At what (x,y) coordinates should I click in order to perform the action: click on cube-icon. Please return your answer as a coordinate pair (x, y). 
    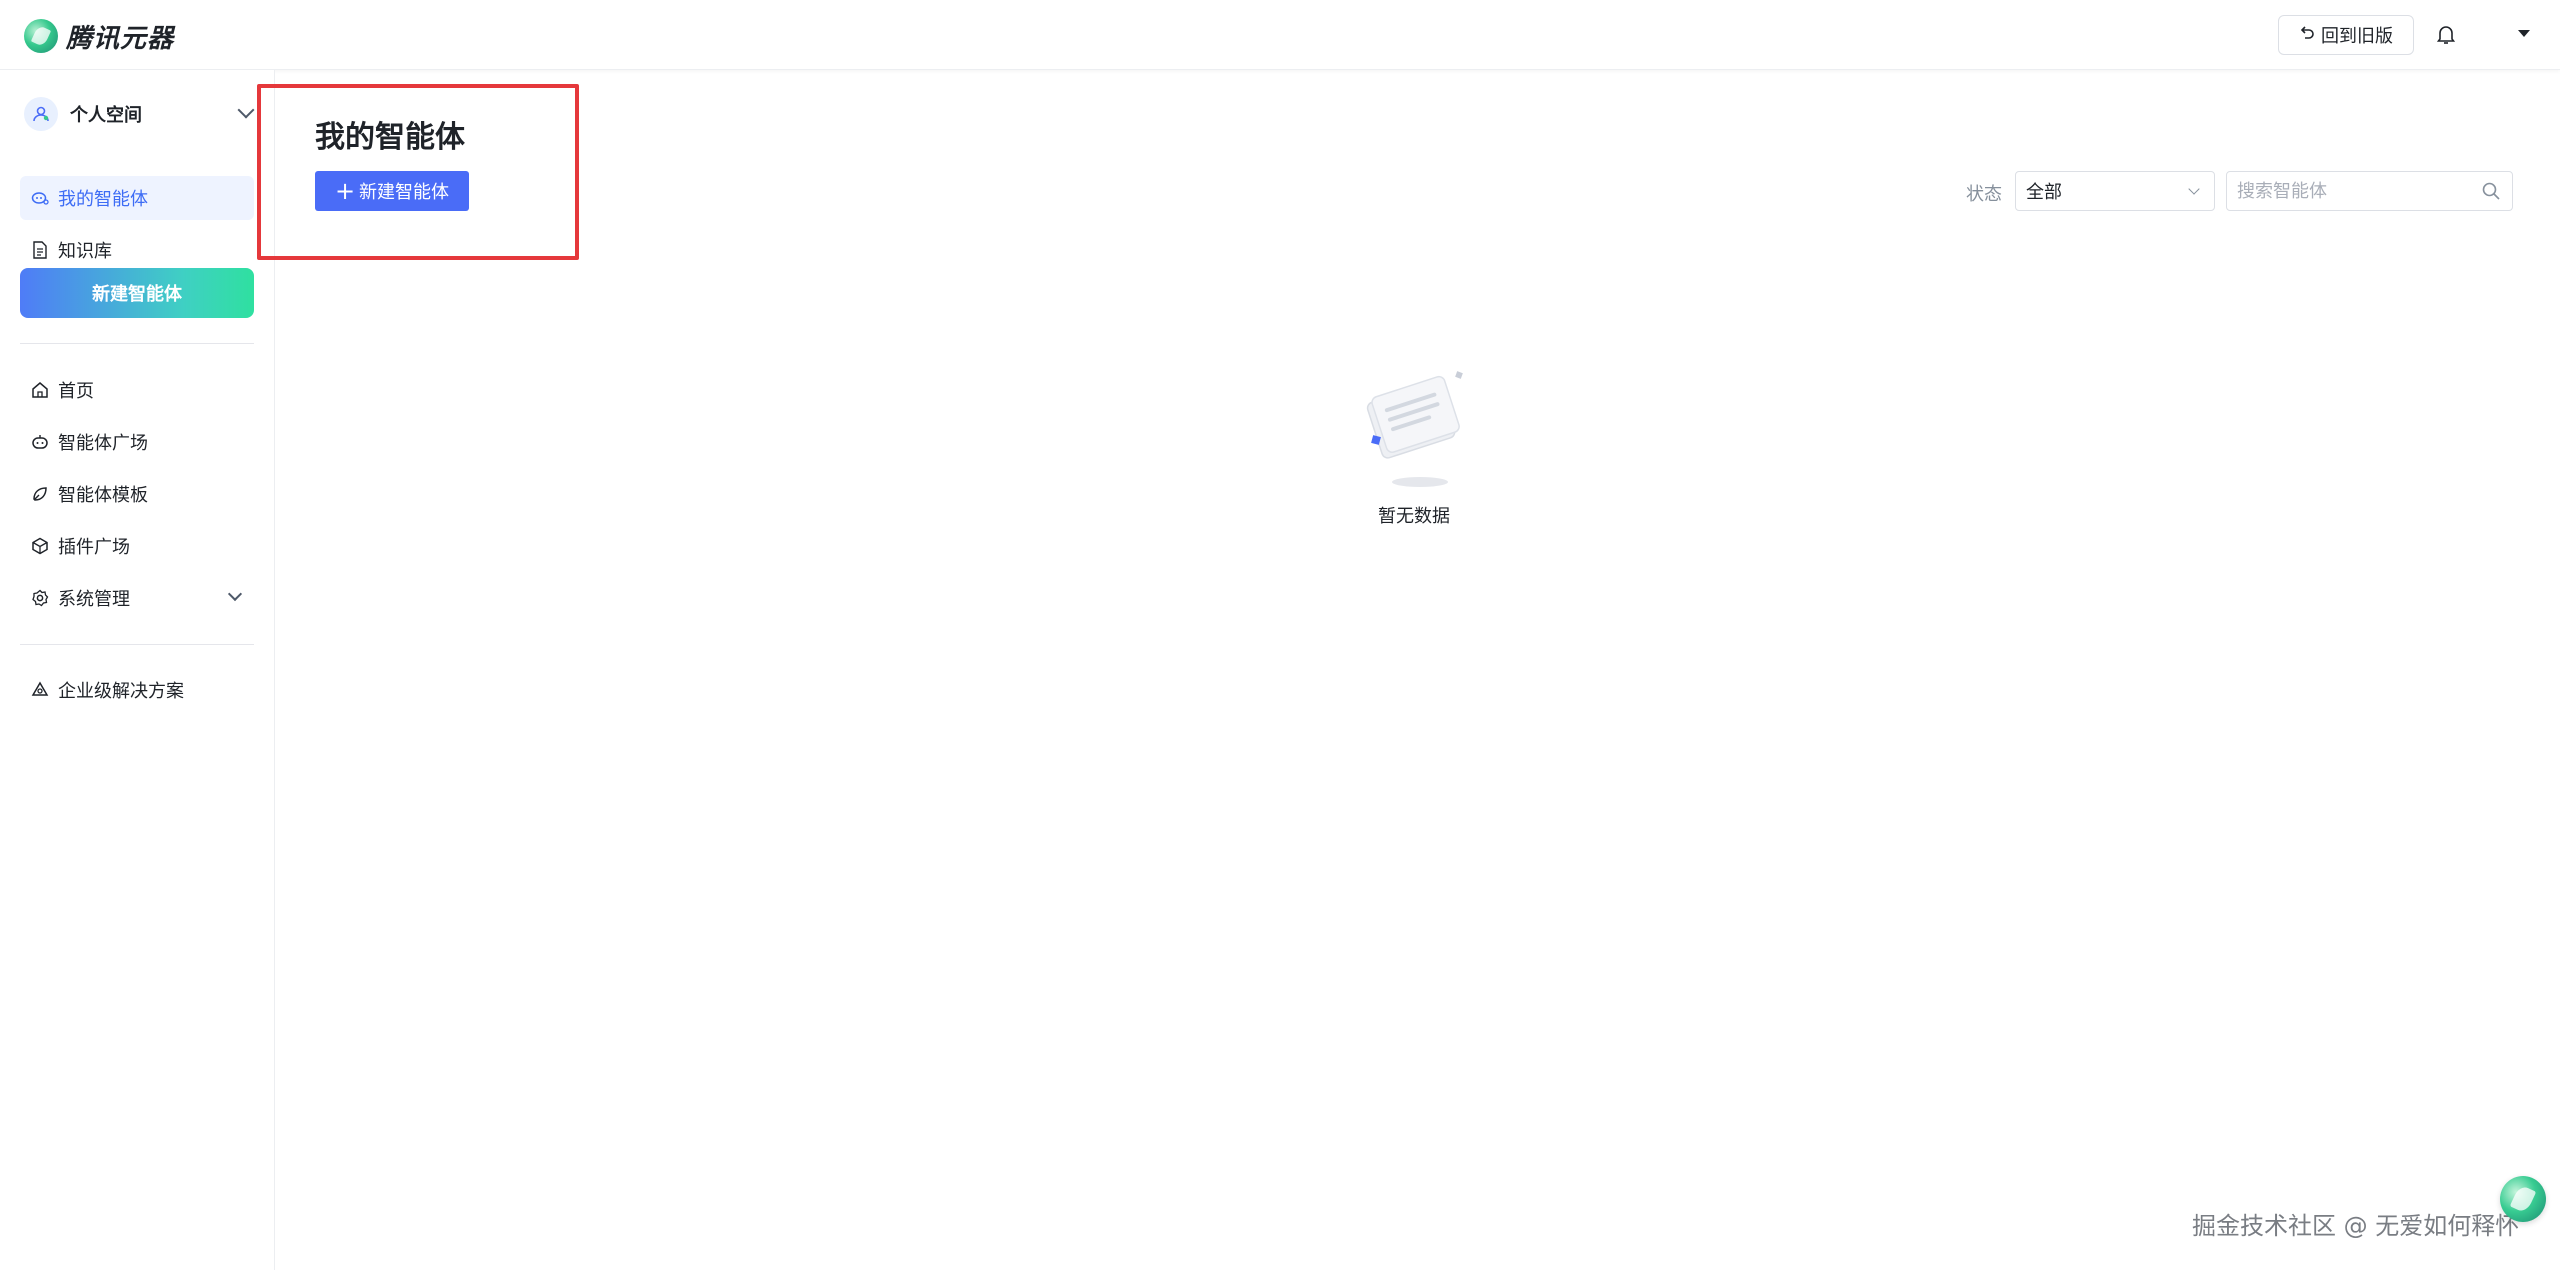
    Looking at the image, I should click on (40, 546).